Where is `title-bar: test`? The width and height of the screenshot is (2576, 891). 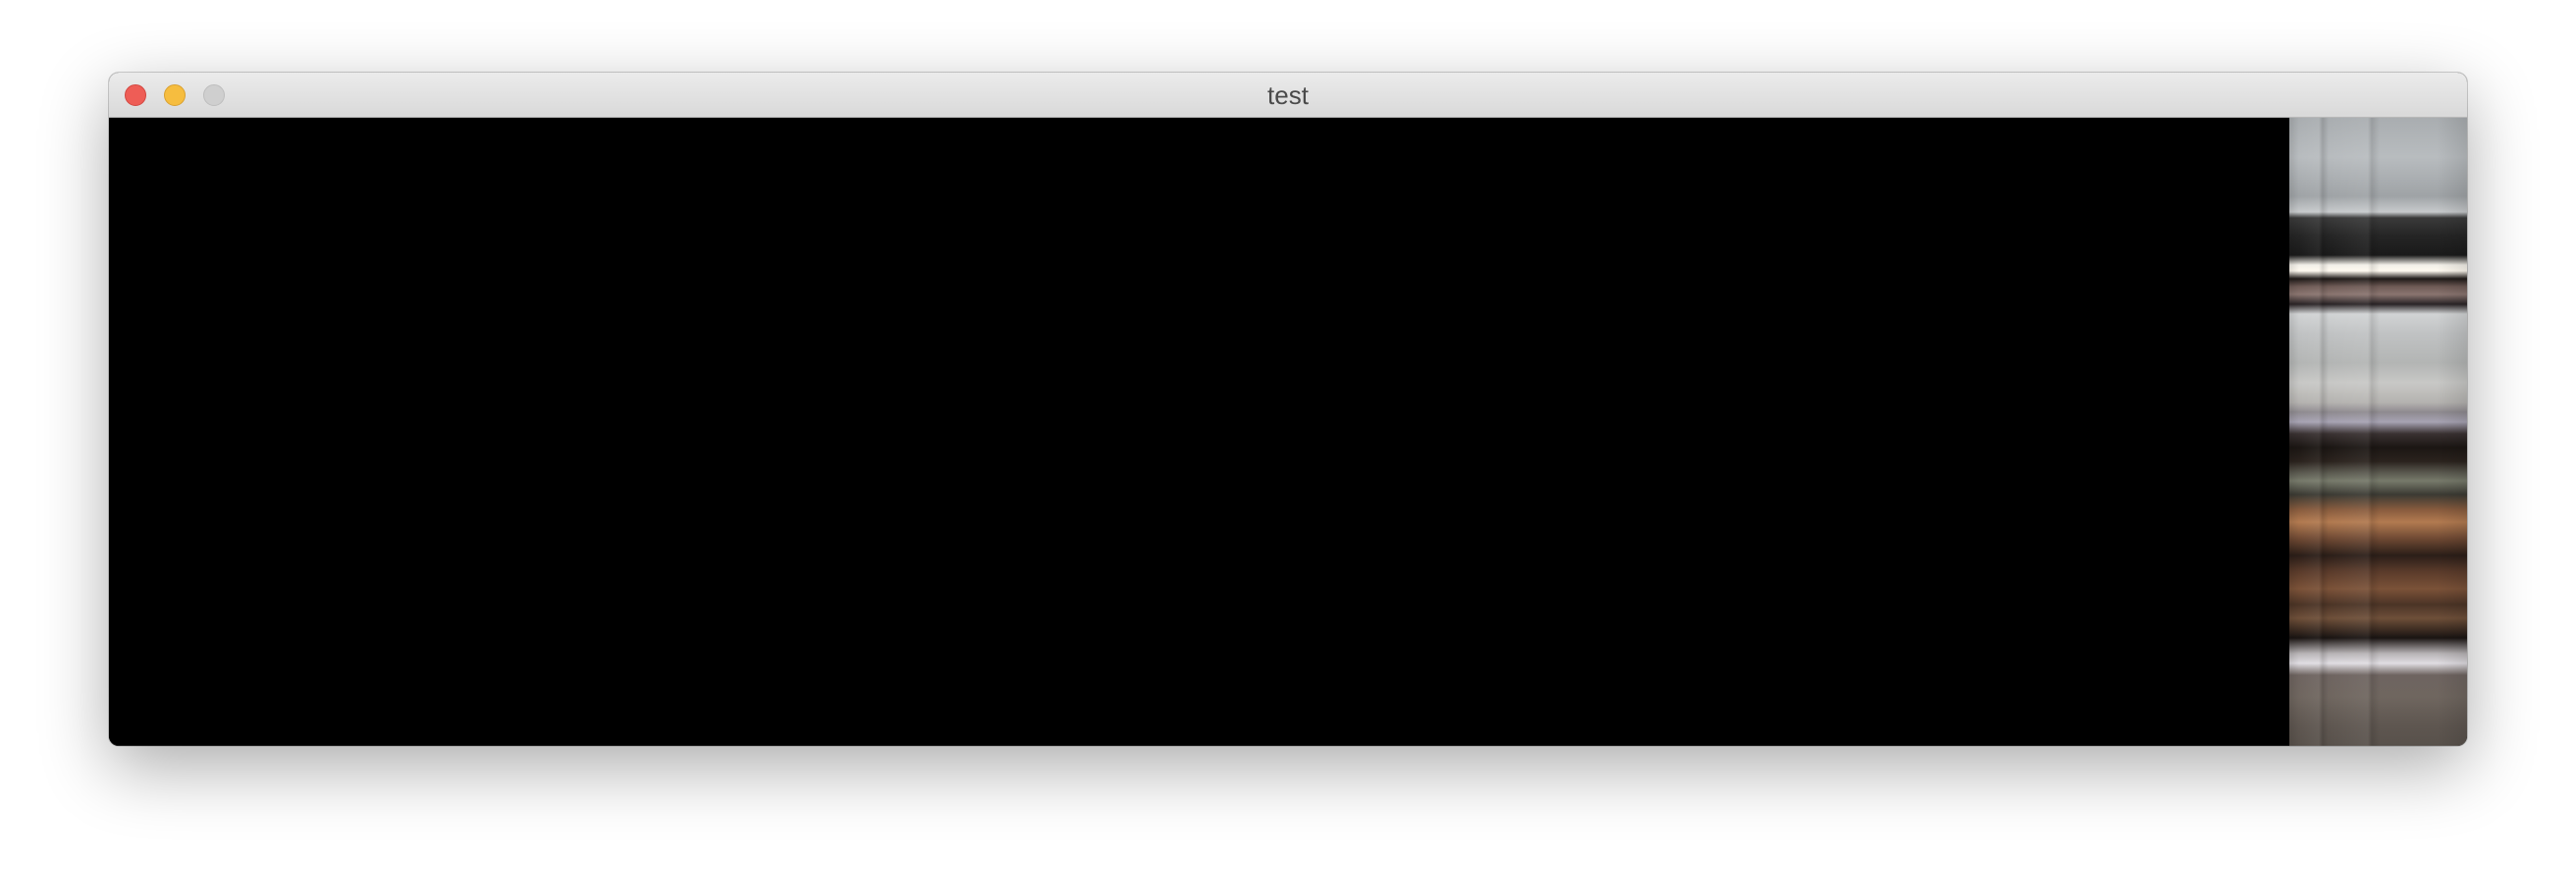
title-bar: test is located at coordinates (1288, 95).